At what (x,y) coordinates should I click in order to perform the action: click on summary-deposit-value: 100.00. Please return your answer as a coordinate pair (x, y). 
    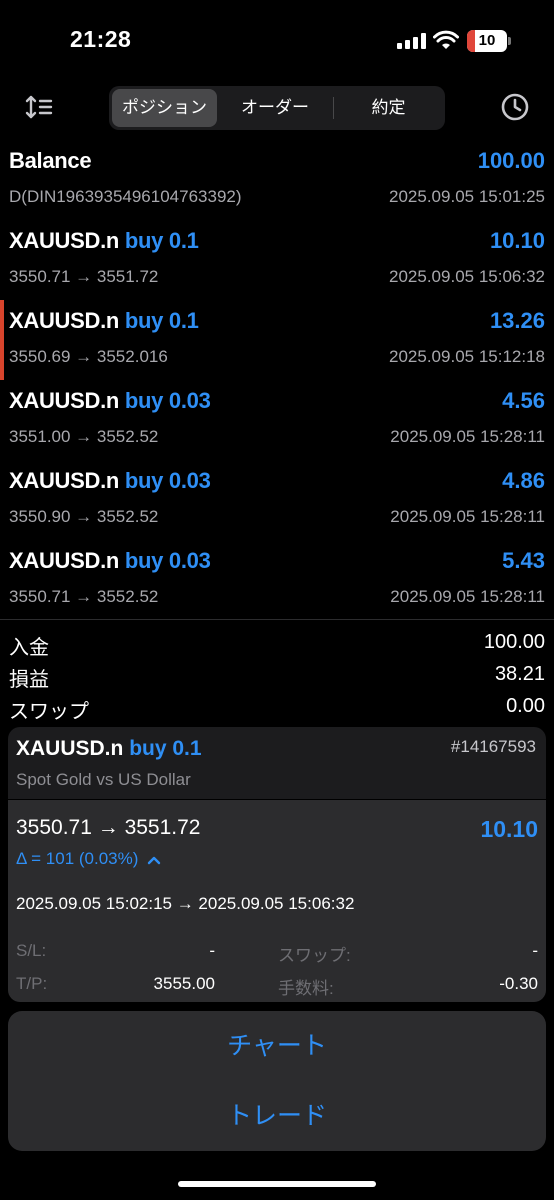
    Looking at the image, I should click on (514, 642).